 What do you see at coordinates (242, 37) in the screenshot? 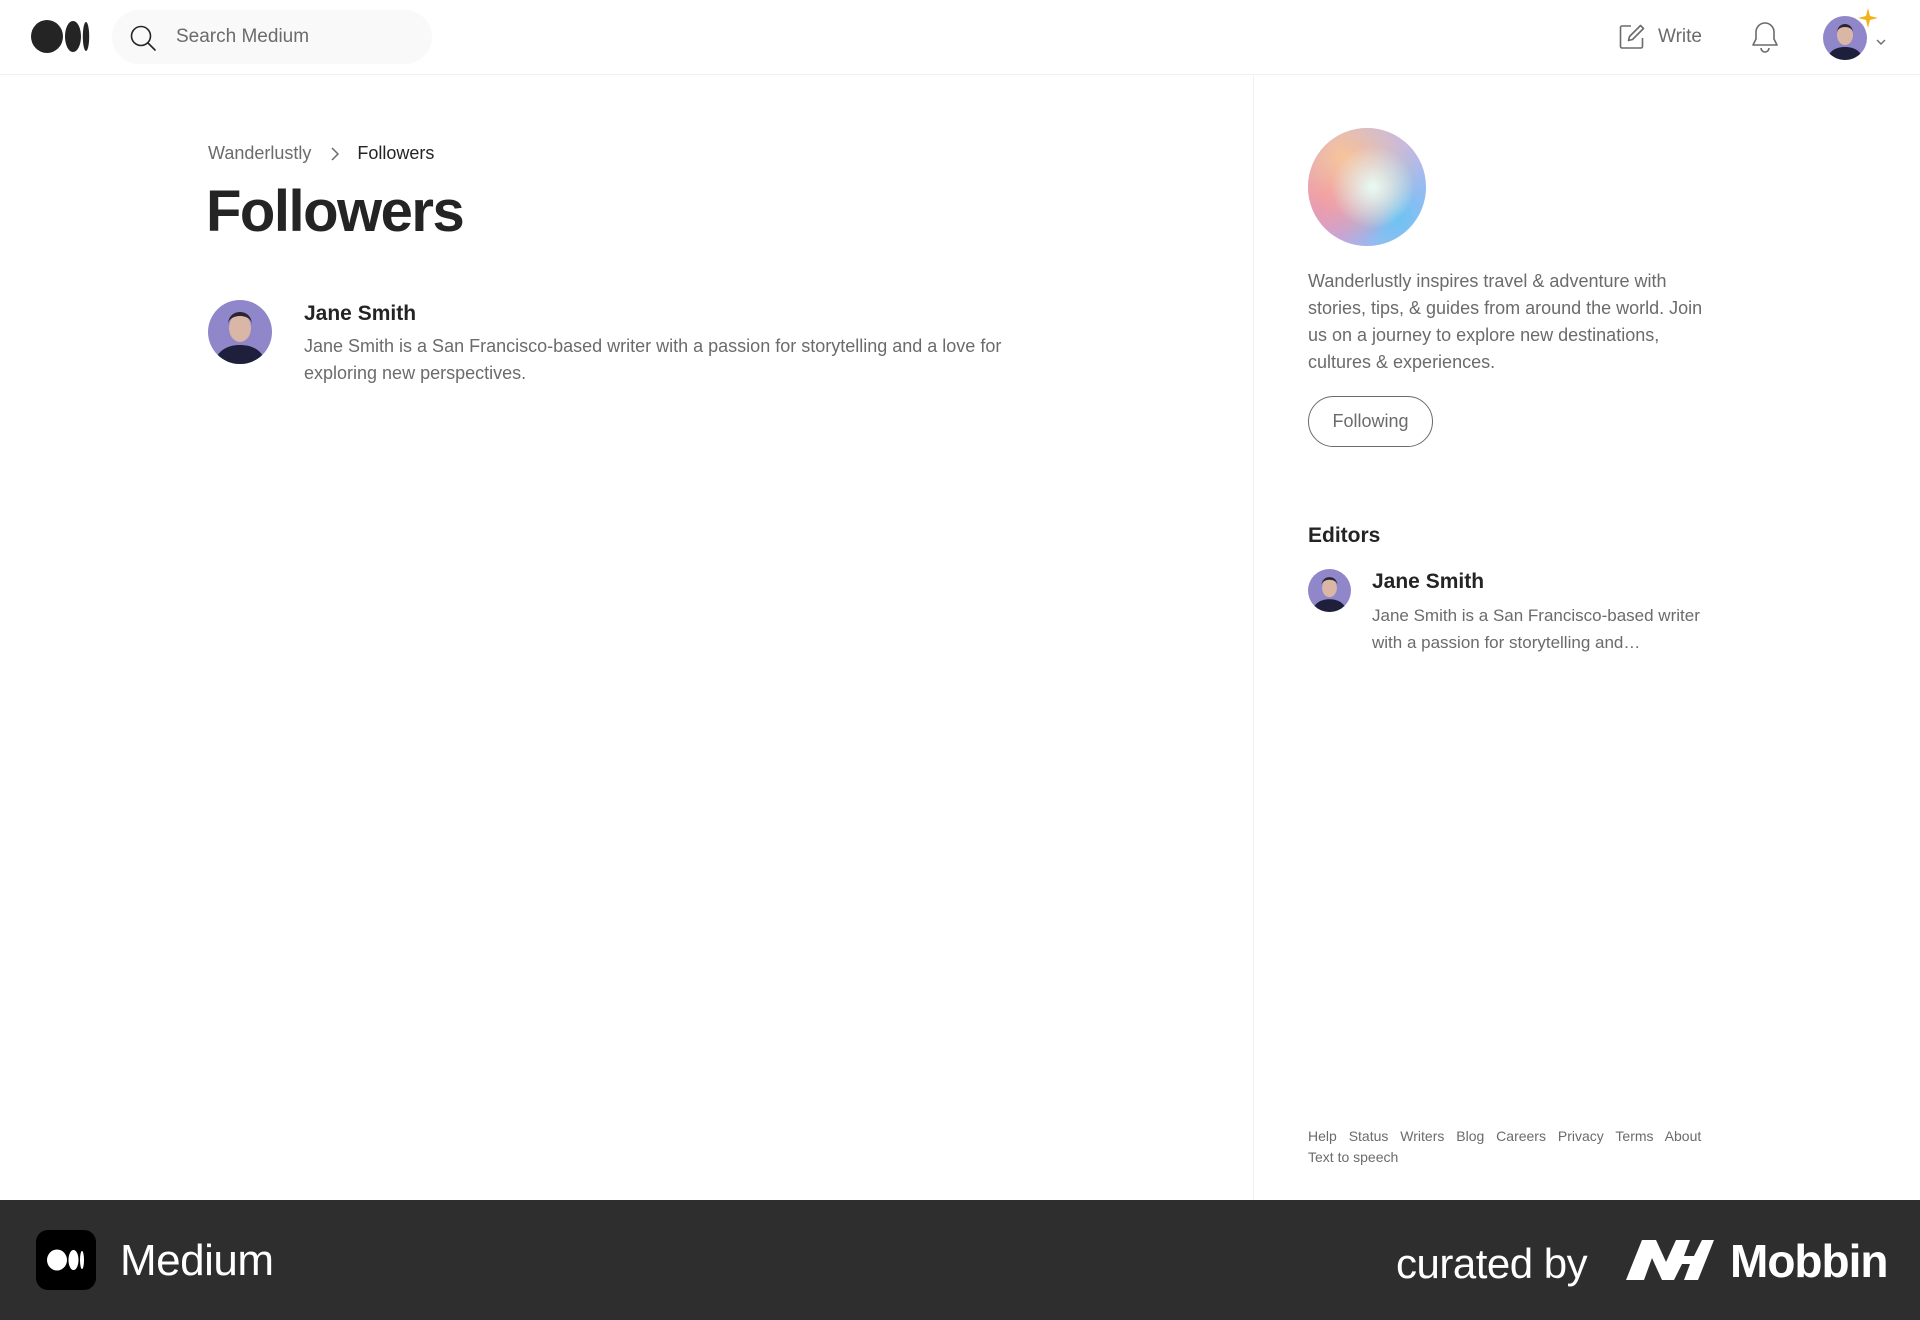
I see `search-input: Search Medium` at bounding box center [242, 37].